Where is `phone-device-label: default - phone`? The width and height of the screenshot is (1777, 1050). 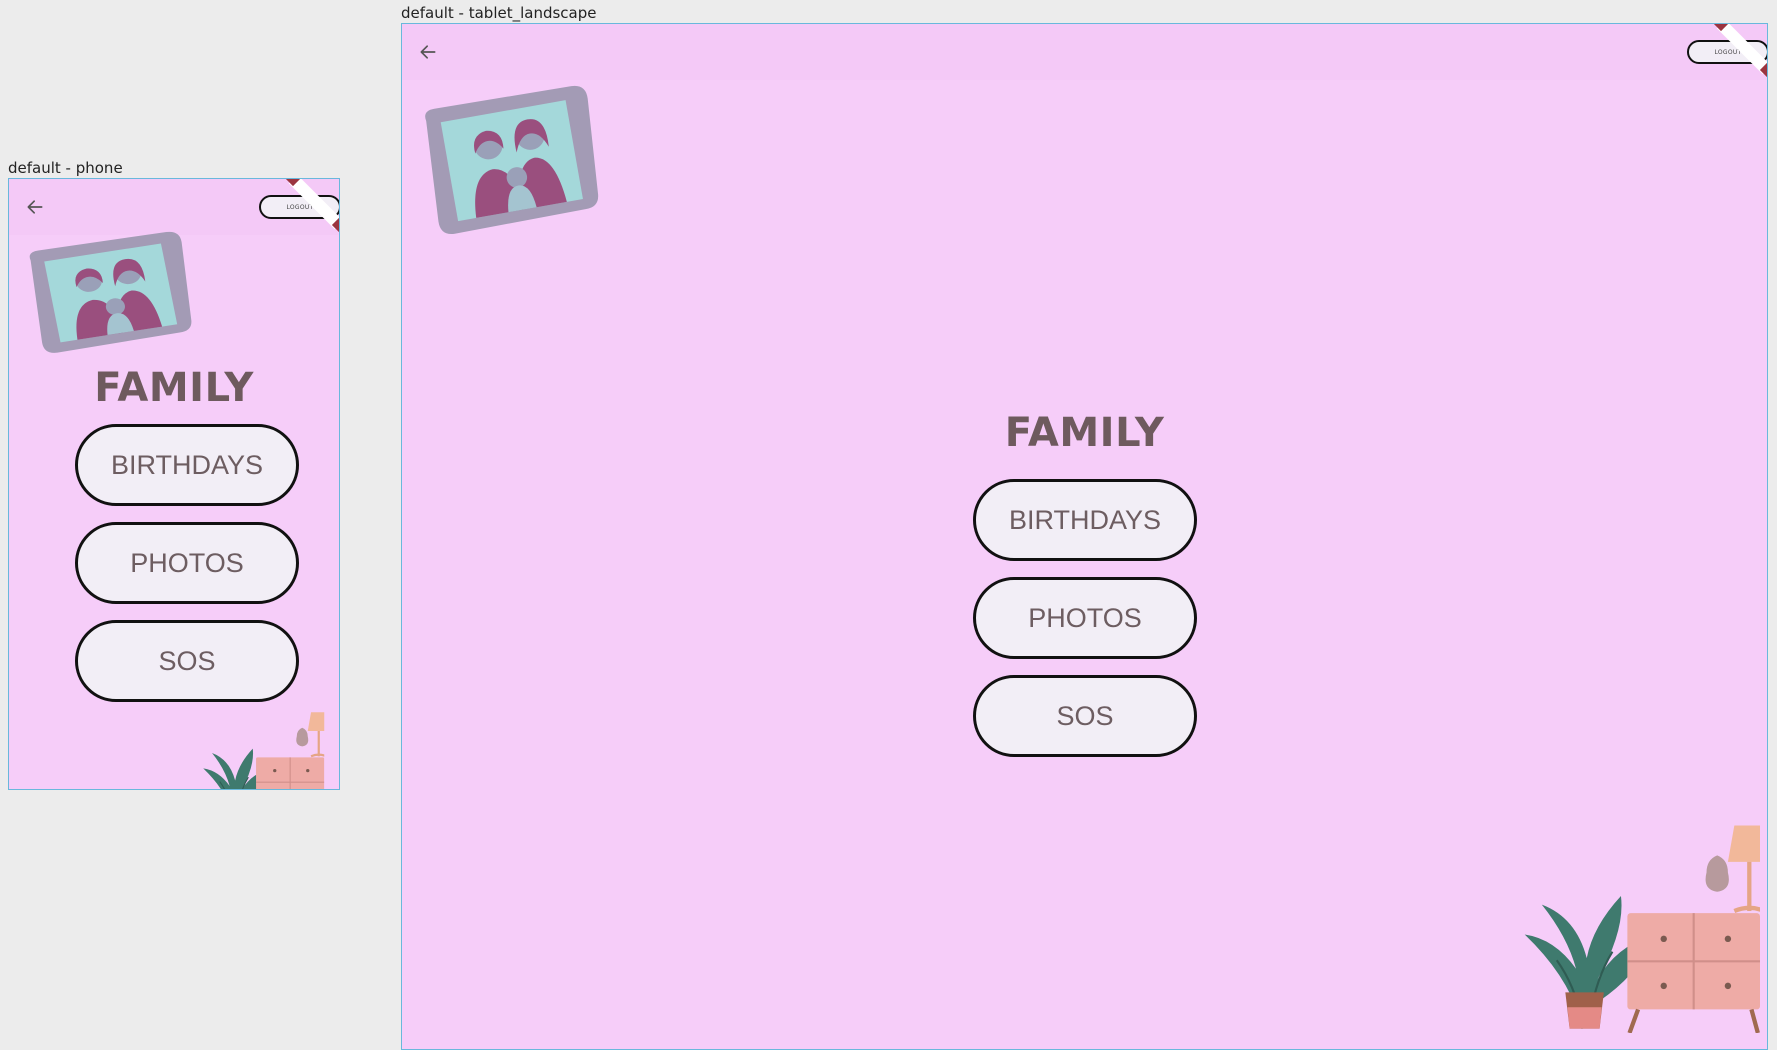 phone-device-label: default - phone is located at coordinates (65, 168).